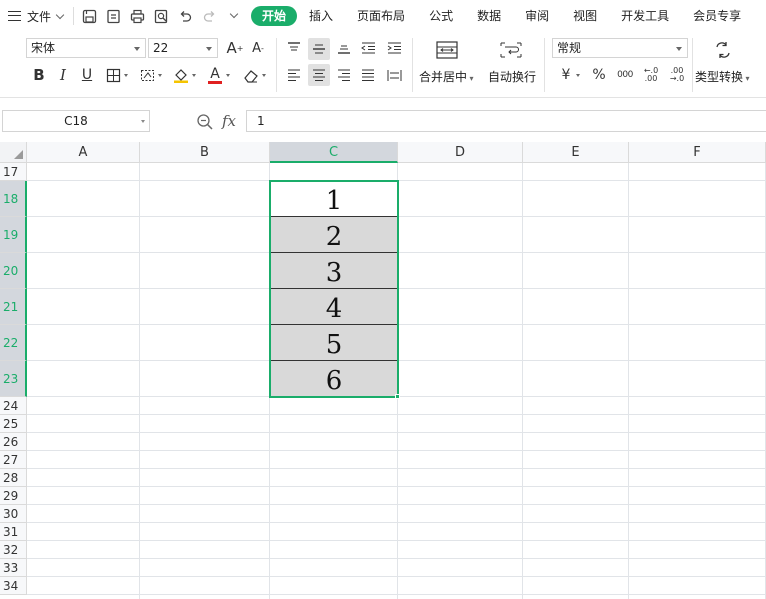  What do you see at coordinates (511, 50) in the screenshot?
I see `wrap-text-icon-button` at bounding box center [511, 50].